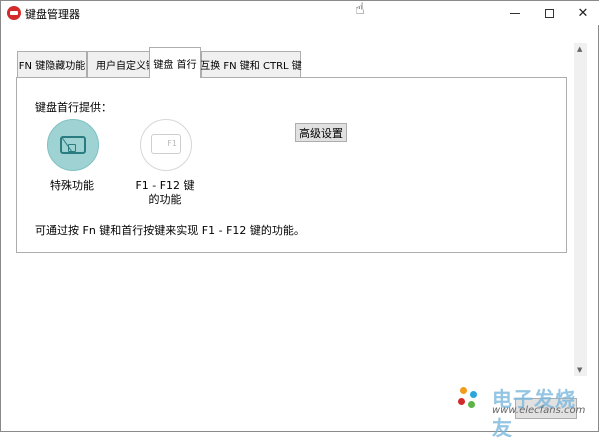  Describe the element at coordinates (52, 64) in the screenshot. I see `tab-fn-hidden-functions: FN 键隐藏功能` at that location.